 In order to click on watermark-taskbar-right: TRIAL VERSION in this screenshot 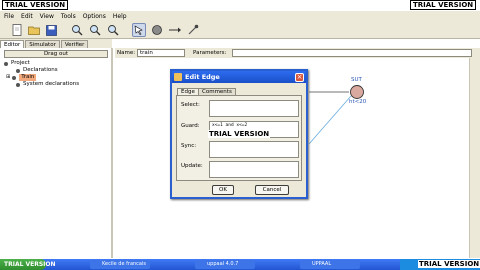, I will do `click(449, 264)`.